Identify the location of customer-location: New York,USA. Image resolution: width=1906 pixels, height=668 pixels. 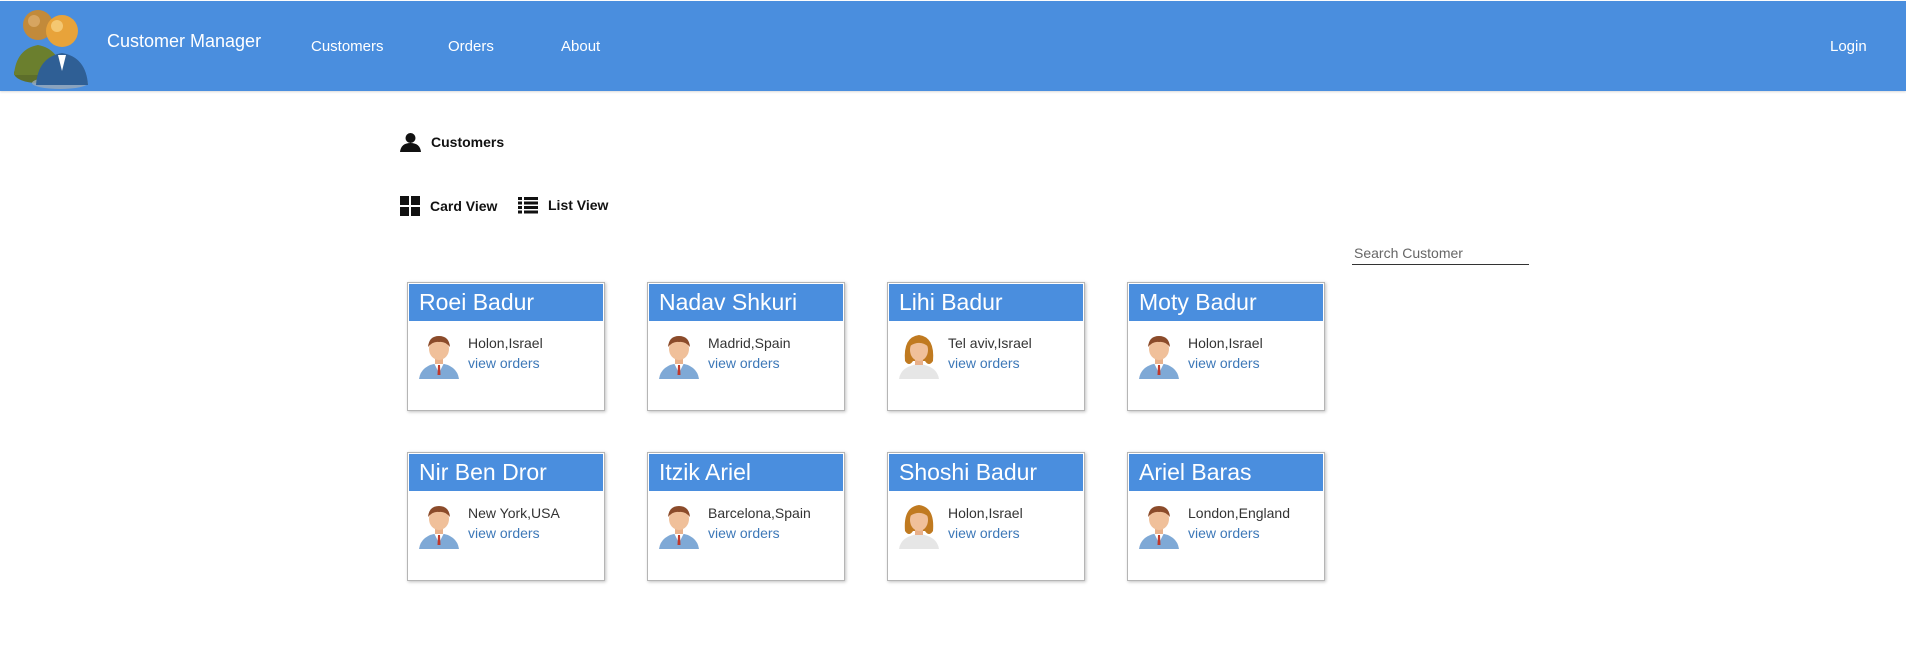
(514, 513).